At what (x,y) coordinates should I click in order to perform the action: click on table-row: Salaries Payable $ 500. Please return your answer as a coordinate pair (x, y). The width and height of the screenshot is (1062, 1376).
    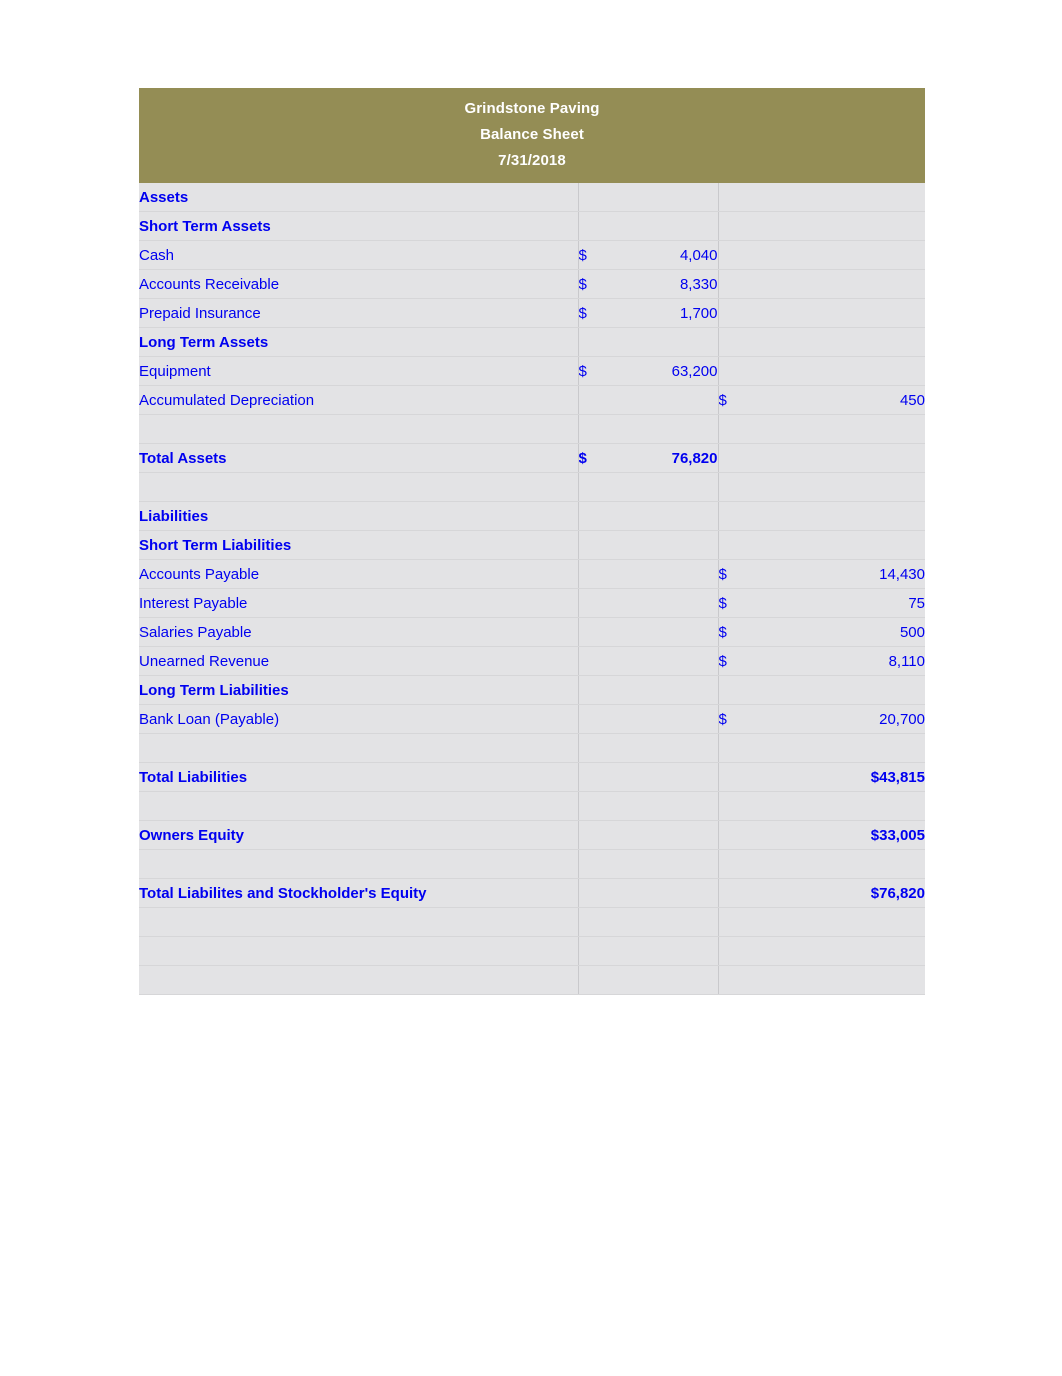
    Looking at the image, I should click on (532, 632).